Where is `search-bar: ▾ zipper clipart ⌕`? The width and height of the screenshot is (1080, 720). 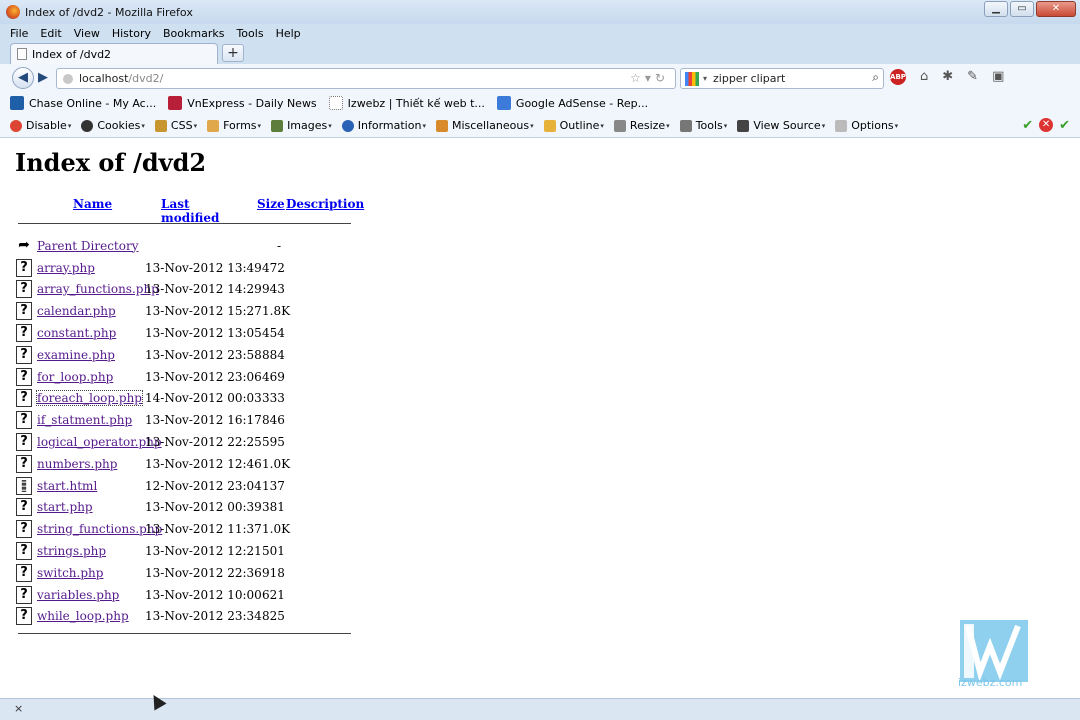
search-bar: ▾ zipper clipart ⌕ is located at coordinates (782, 78).